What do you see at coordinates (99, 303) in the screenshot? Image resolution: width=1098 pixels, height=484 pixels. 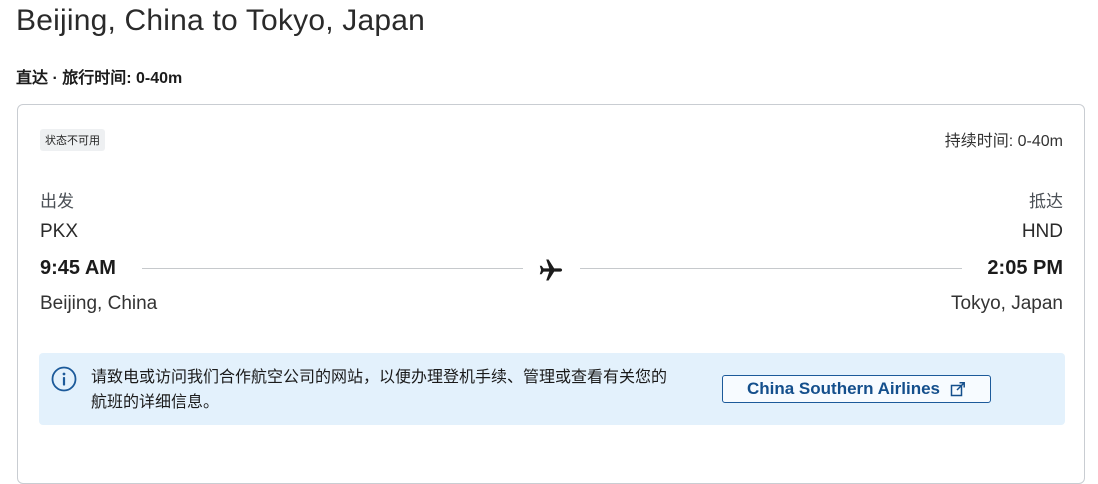 I see `departure-city: Beijing, China` at bounding box center [99, 303].